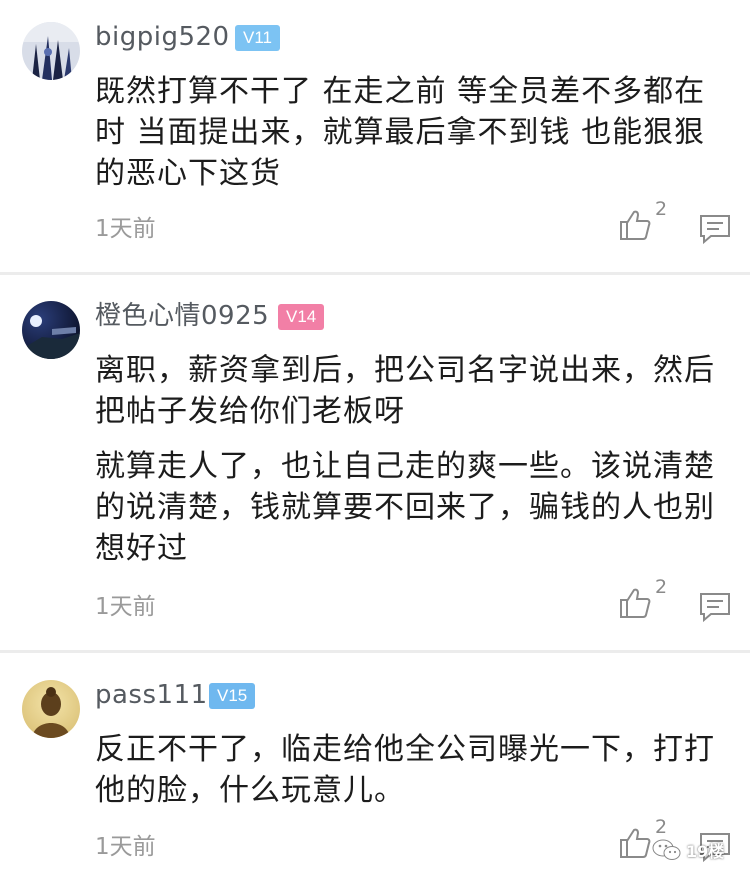 The image size is (750, 881). Describe the element at coordinates (405, 770) in the screenshot. I see `comment-text: 反正不干了，临走给他全公司曝光一下，打打他的脸，什么玩意儿。` at that location.